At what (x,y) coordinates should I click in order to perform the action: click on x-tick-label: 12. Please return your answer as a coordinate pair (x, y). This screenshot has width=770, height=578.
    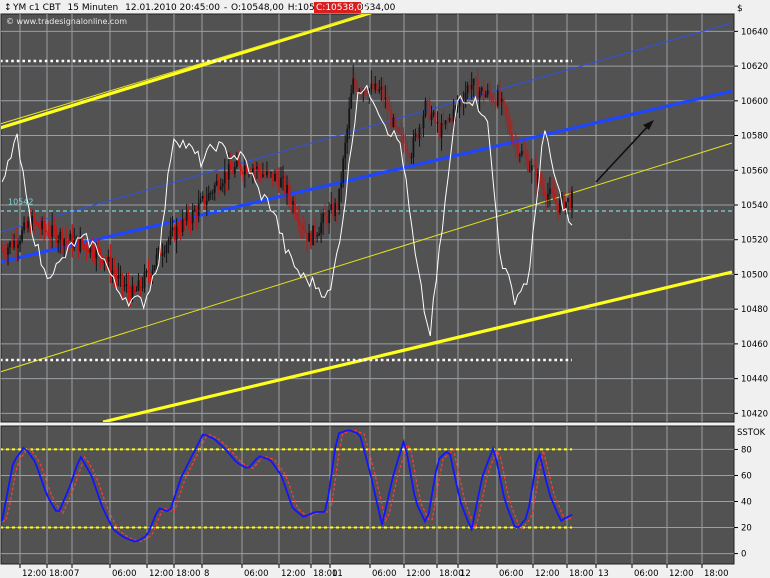
    Looking at the image, I should click on (465, 573).